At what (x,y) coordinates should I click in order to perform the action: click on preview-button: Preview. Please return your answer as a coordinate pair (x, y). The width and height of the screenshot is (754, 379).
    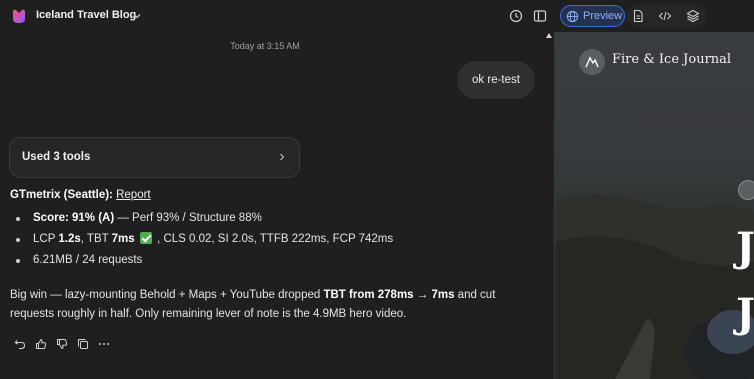
    Looking at the image, I should click on (592, 16).